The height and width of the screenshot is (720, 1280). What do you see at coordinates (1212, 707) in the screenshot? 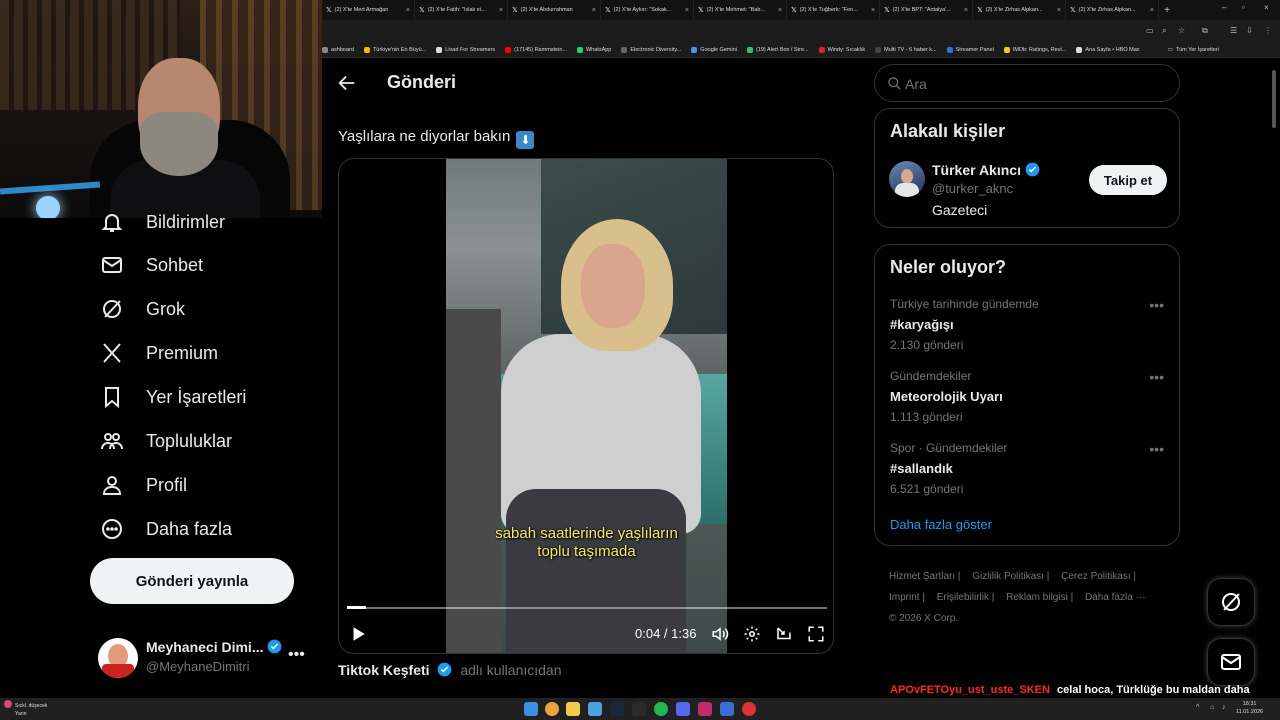
I see `network-icon: ⌂` at bounding box center [1212, 707].